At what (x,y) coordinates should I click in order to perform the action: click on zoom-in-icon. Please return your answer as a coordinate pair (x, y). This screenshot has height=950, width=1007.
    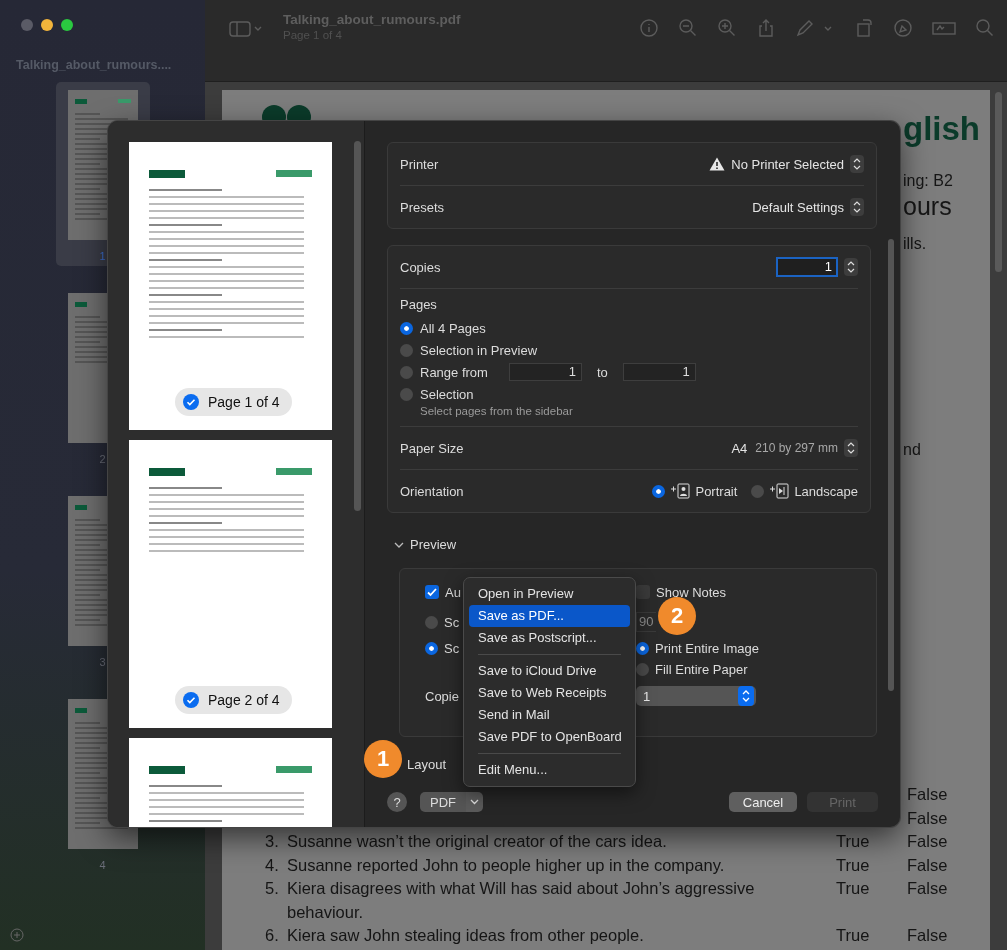
    Looking at the image, I should click on (727, 28).